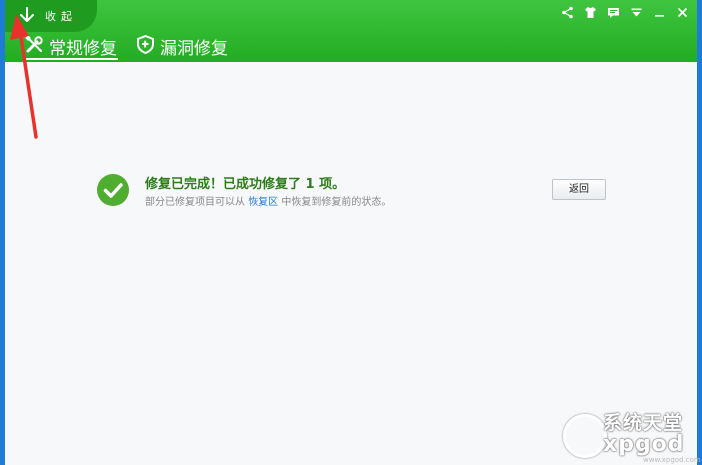 This screenshot has height=465, width=702. What do you see at coordinates (625, 13) in the screenshot?
I see `window-controls` at bounding box center [625, 13].